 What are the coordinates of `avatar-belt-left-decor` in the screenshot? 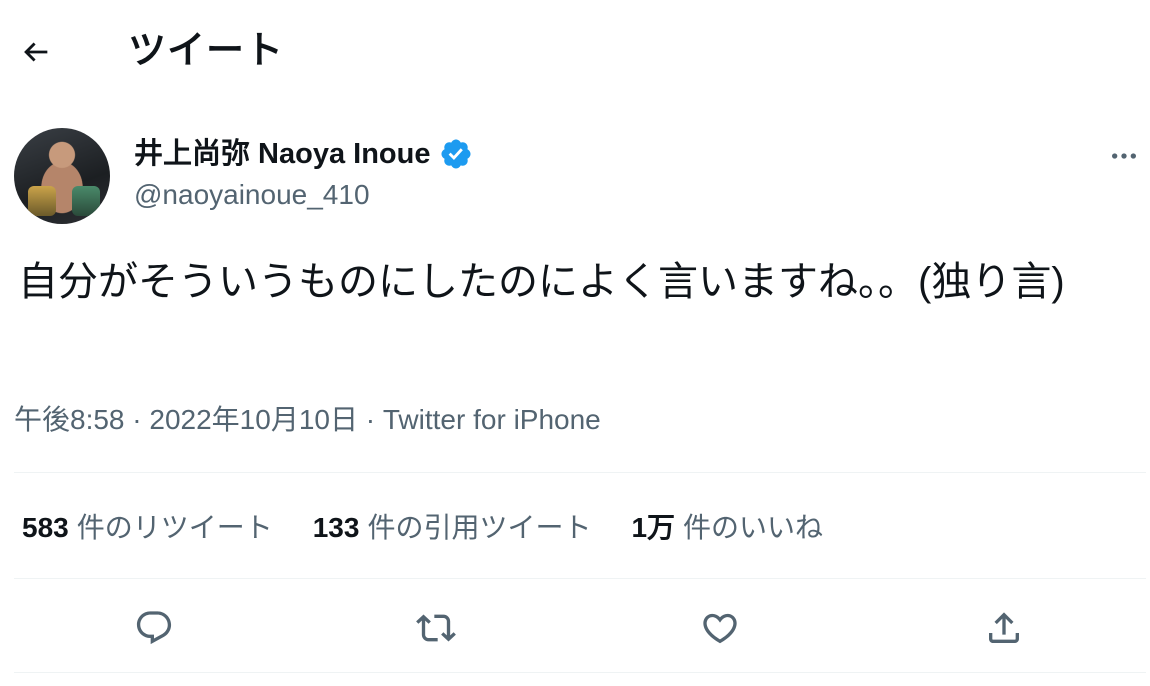 It's located at (42, 201).